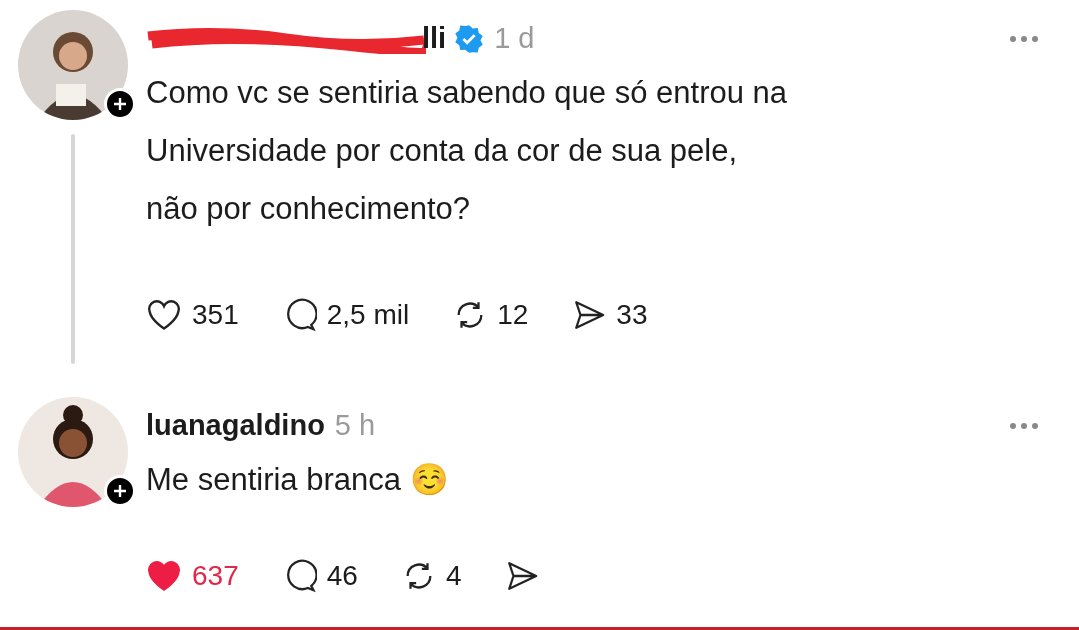 The image size is (1079, 630). What do you see at coordinates (453, 576) in the screenshot?
I see `count: 4` at bounding box center [453, 576].